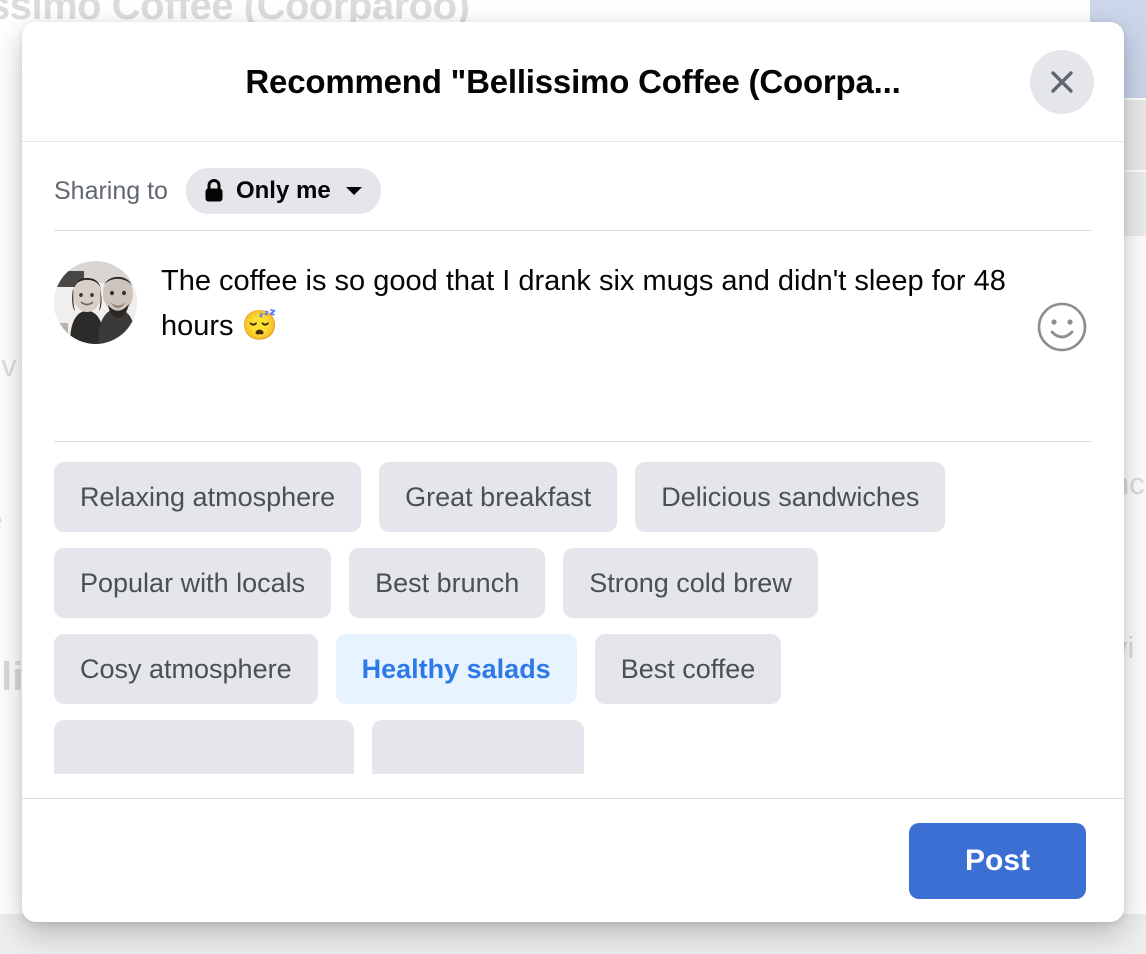  What do you see at coordinates (573, 860) in the screenshot?
I see `modal-footer: Post` at bounding box center [573, 860].